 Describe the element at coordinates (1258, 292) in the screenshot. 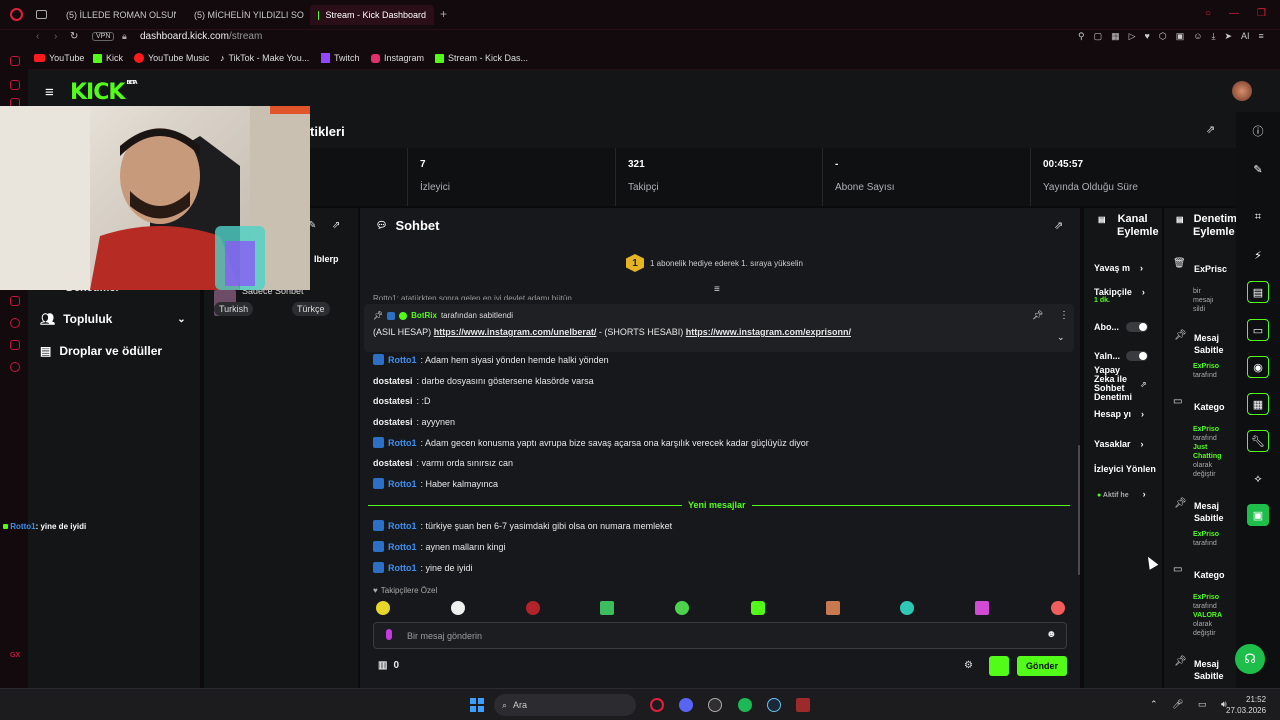

I see `document-icon: ▤` at that location.